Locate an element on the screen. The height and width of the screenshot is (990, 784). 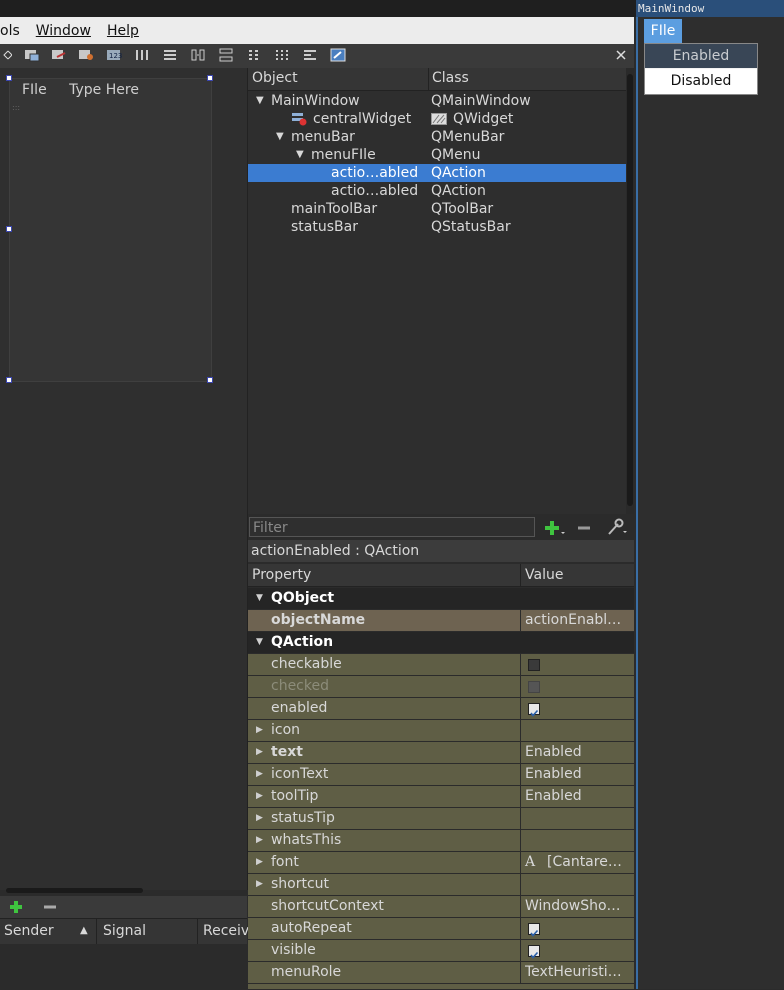
horizontal-scrollbar is located at coordinates (74, 890).